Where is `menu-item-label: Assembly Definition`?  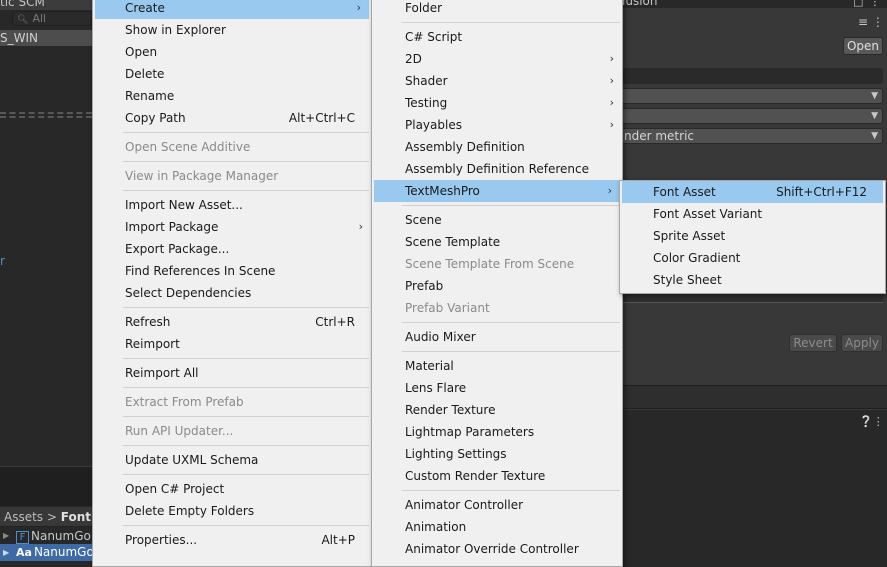
menu-item-label: Assembly Definition is located at coordinates (465, 147).